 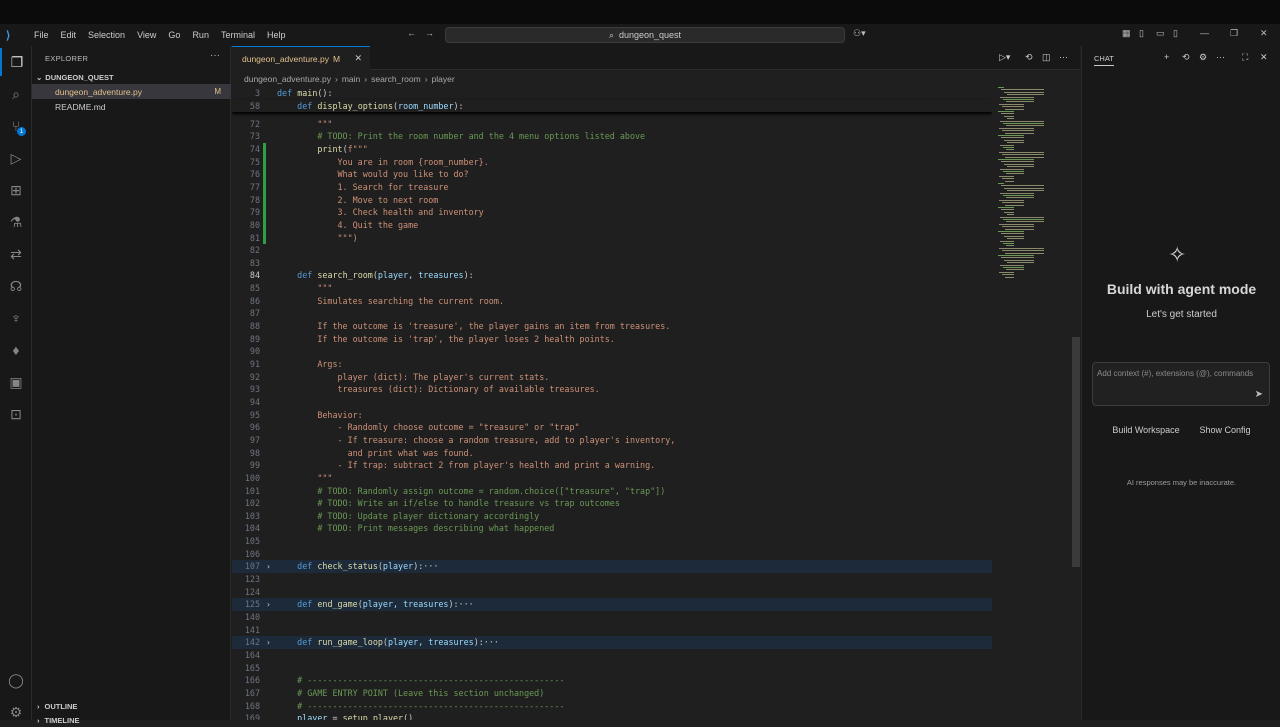 I want to click on more-actions-icon: ···, so click(x=215, y=55).